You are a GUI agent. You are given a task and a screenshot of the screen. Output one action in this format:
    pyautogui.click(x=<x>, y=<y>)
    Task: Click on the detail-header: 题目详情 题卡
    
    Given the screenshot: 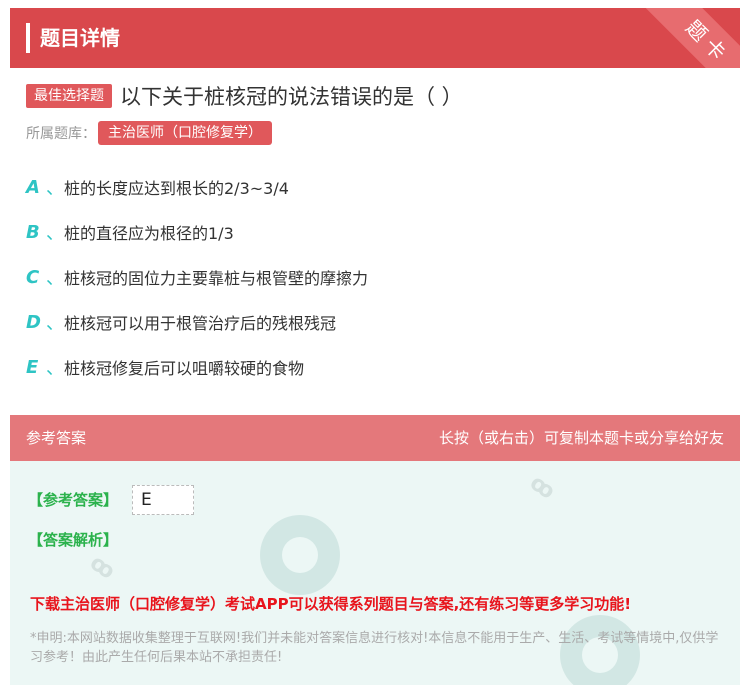 What is the action you would take?
    pyautogui.click(x=375, y=38)
    